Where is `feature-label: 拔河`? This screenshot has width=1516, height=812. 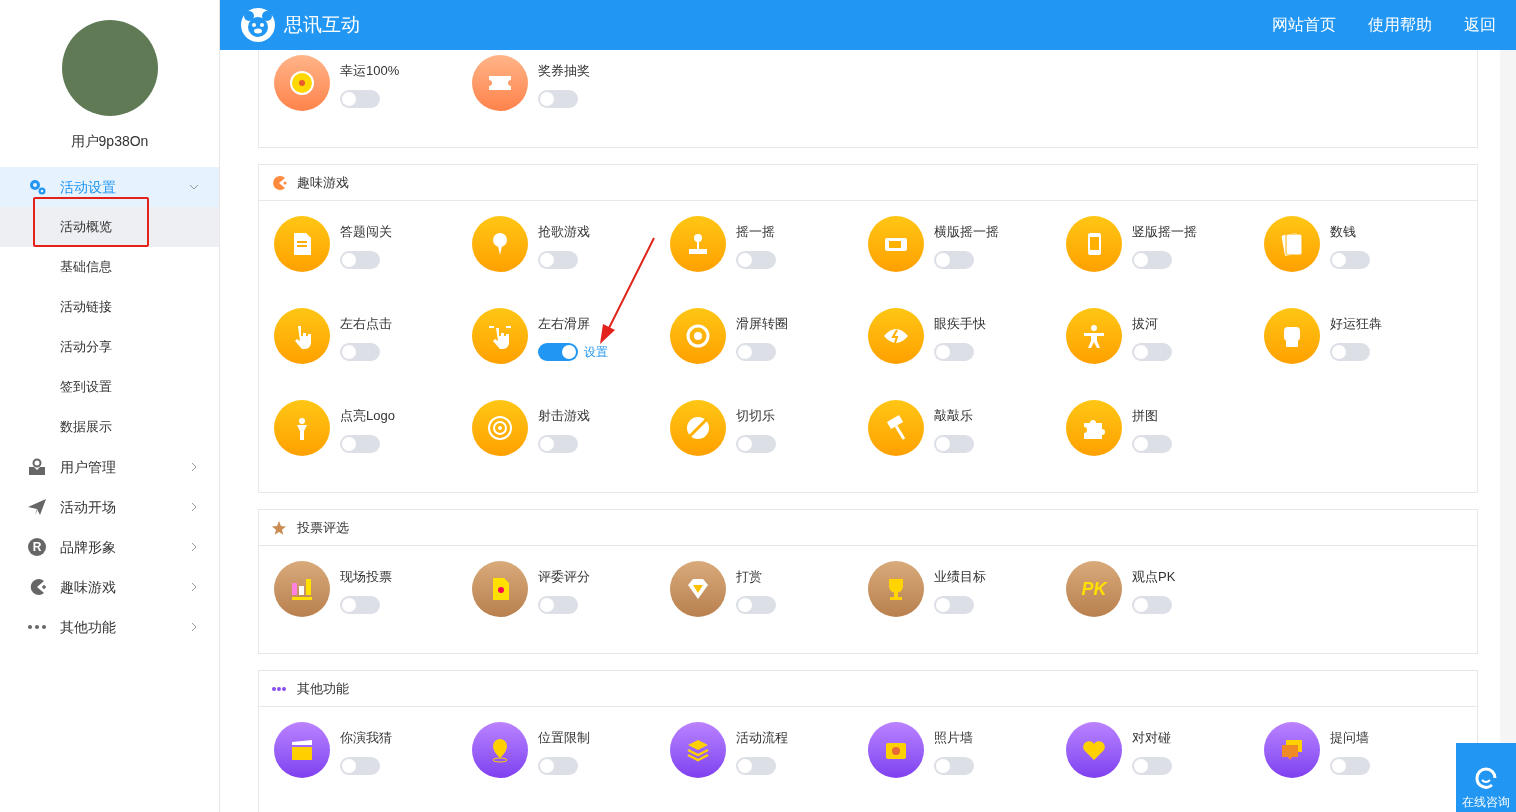
feature-label: 拔河 is located at coordinates (1145, 324).